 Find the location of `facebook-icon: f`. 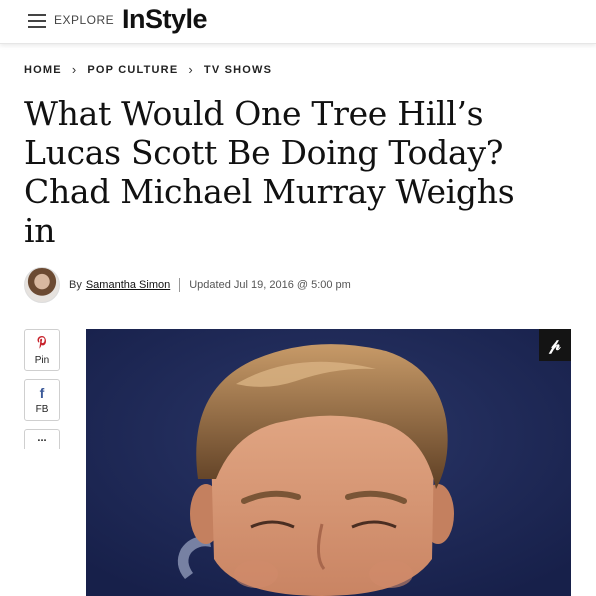

facebook-icon: f is located at coordinates (42, 392).